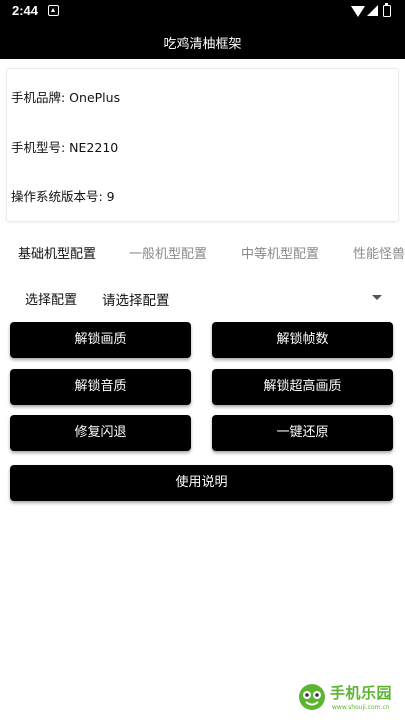 This screenshot has height=720, width=405. I want to click on tab-medium: 中等机型配置, so click(280, 252).